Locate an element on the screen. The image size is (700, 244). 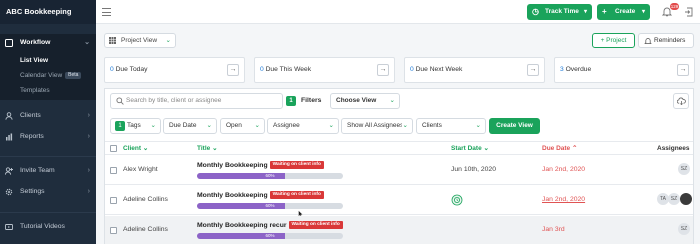
stat-card-overdue: 3 Overdue → is located at coordinates (624, 70).